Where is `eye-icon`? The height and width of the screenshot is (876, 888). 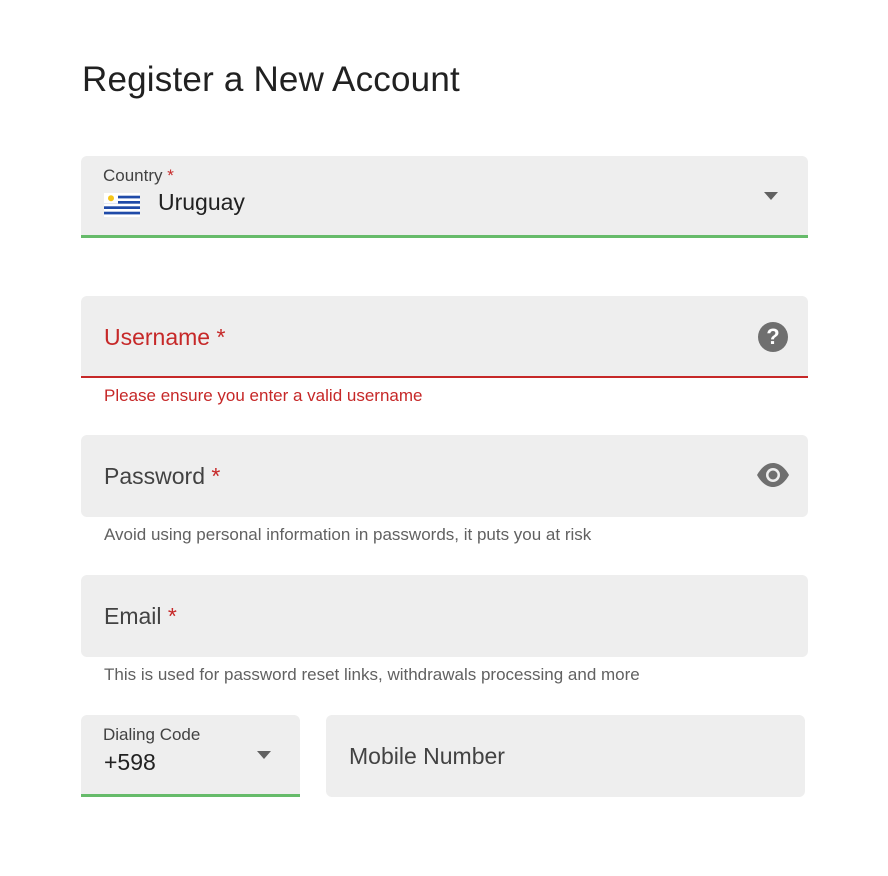 eye-icon is located at coordinates (773, 475).